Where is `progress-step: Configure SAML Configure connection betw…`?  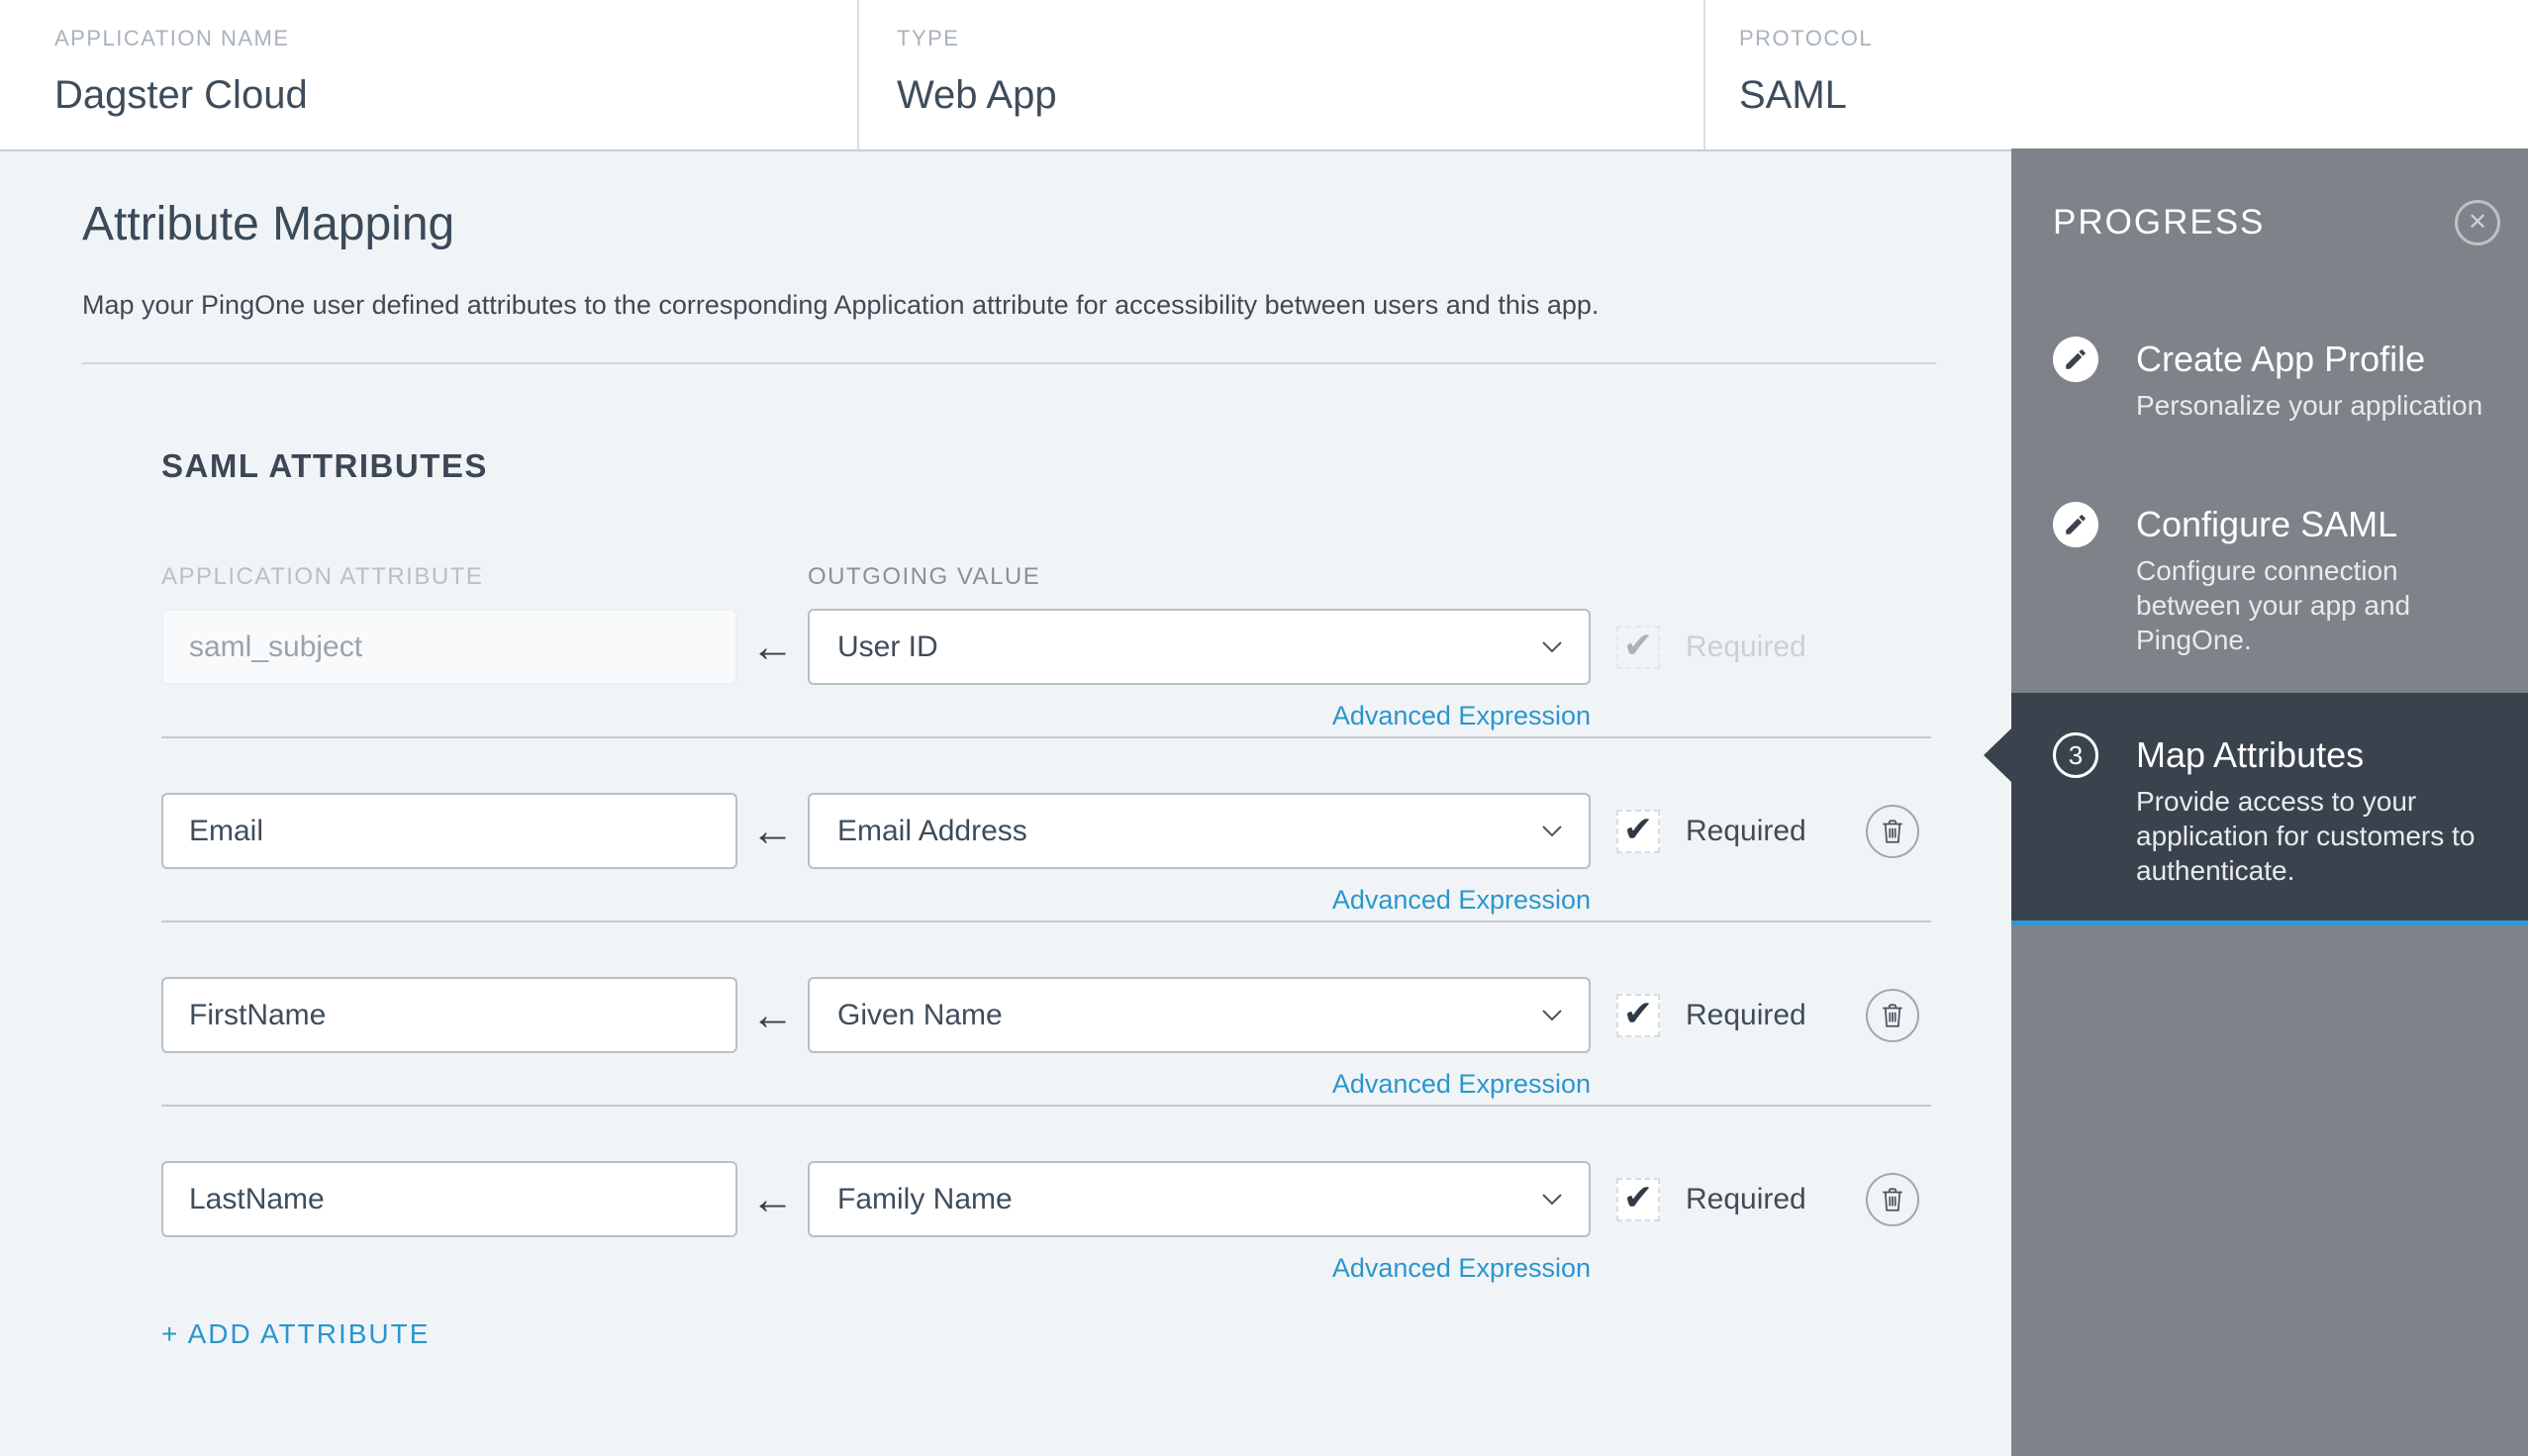 progress-step: Configure SAML Configure connection betw… is located at coordinates (2269, 579).